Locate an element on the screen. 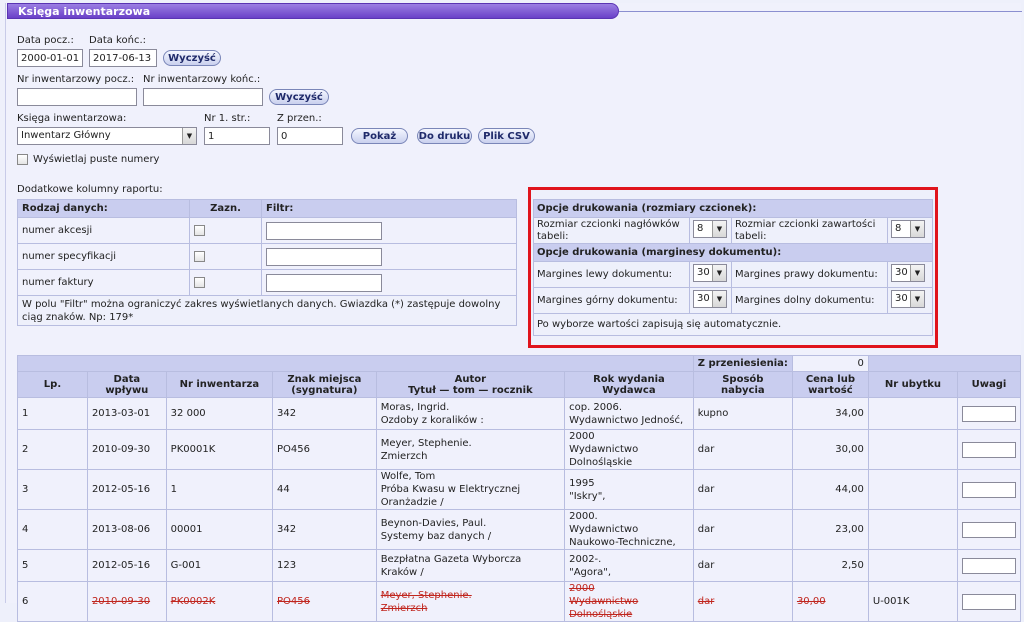  cell-inv: G-001 is located at coordinates (219, 565).